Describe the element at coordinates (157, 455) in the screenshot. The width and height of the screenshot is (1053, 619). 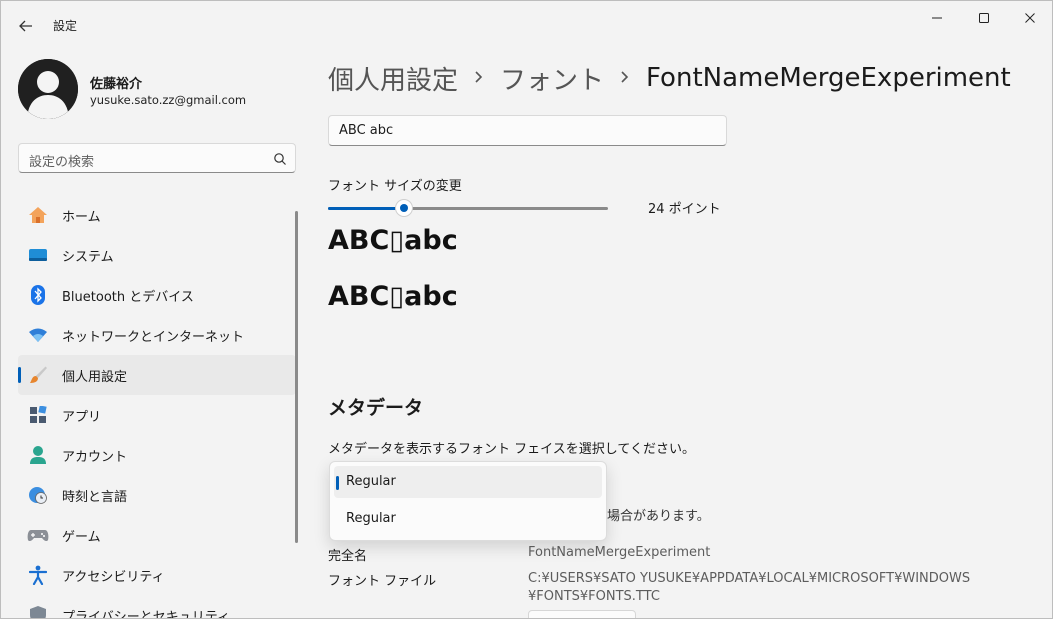
I see `sidebar-item-accounts: アカウント` at that location.